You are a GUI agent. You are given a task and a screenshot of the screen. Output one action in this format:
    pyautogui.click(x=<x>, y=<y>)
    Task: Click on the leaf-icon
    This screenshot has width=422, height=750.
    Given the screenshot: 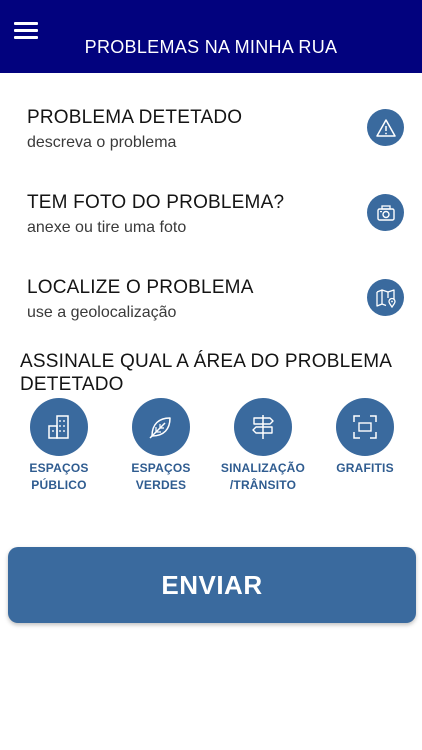 What is the action you would take?
    pyautogui.click(x=161, y=427)
    